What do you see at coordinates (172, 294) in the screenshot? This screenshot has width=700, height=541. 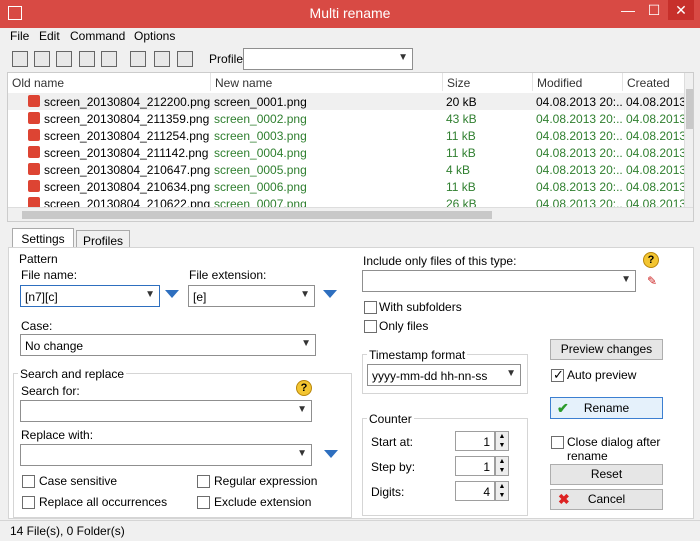 I see `insert-pattern-icon` at bounding box center [172, 294].